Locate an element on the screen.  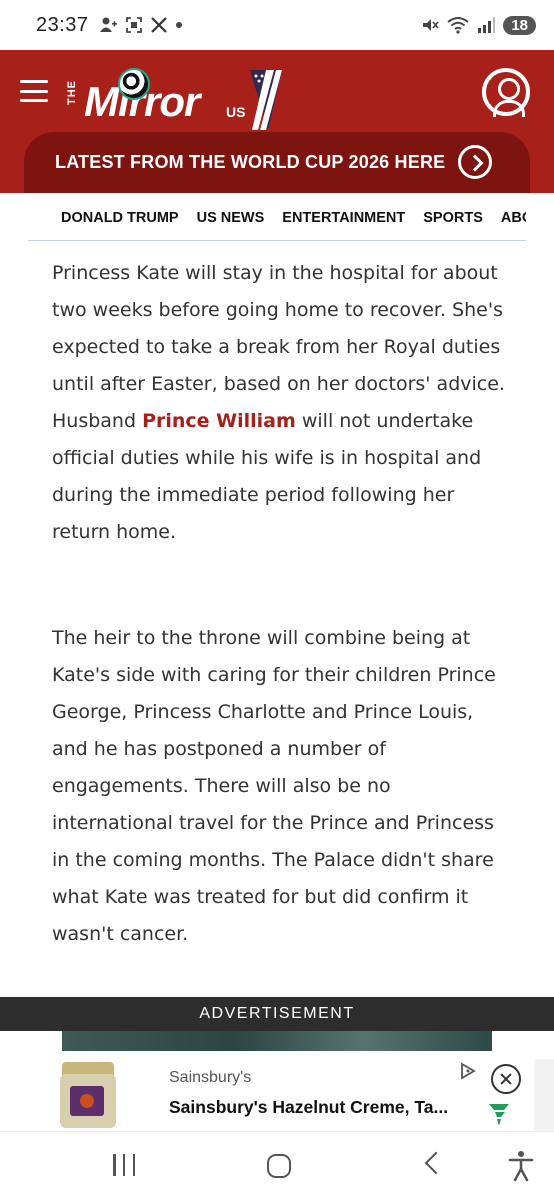
logo-us-text: US is located at coordinates (236, 112).